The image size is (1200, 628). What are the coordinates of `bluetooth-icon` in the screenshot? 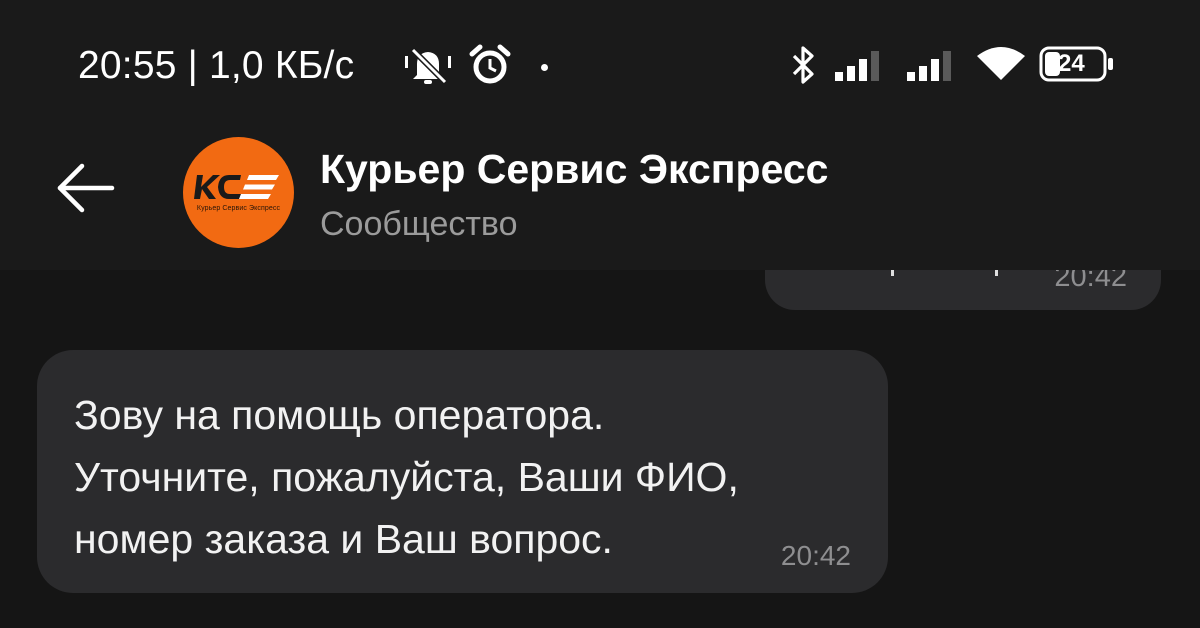 It's located at (804, 67).